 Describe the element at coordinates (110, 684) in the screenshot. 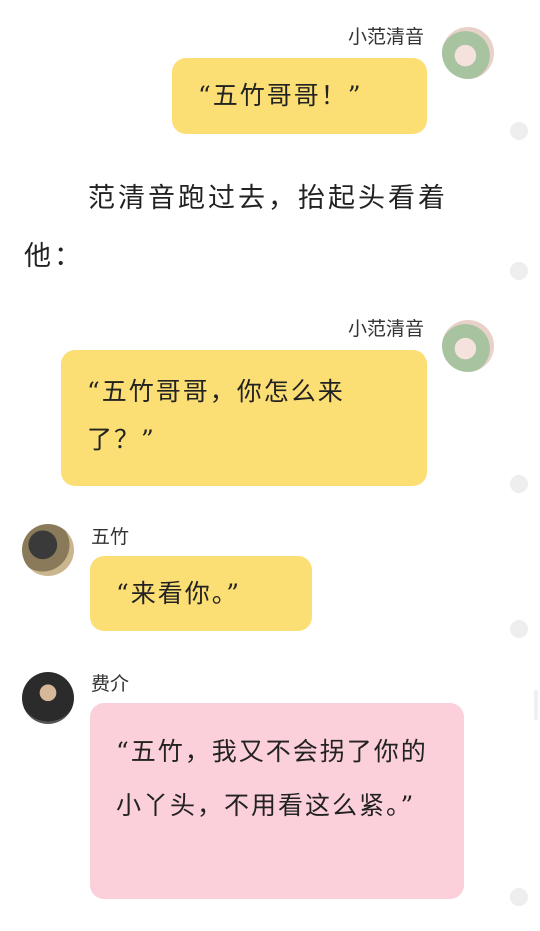

I see `speaker-name: 费介` at that location.